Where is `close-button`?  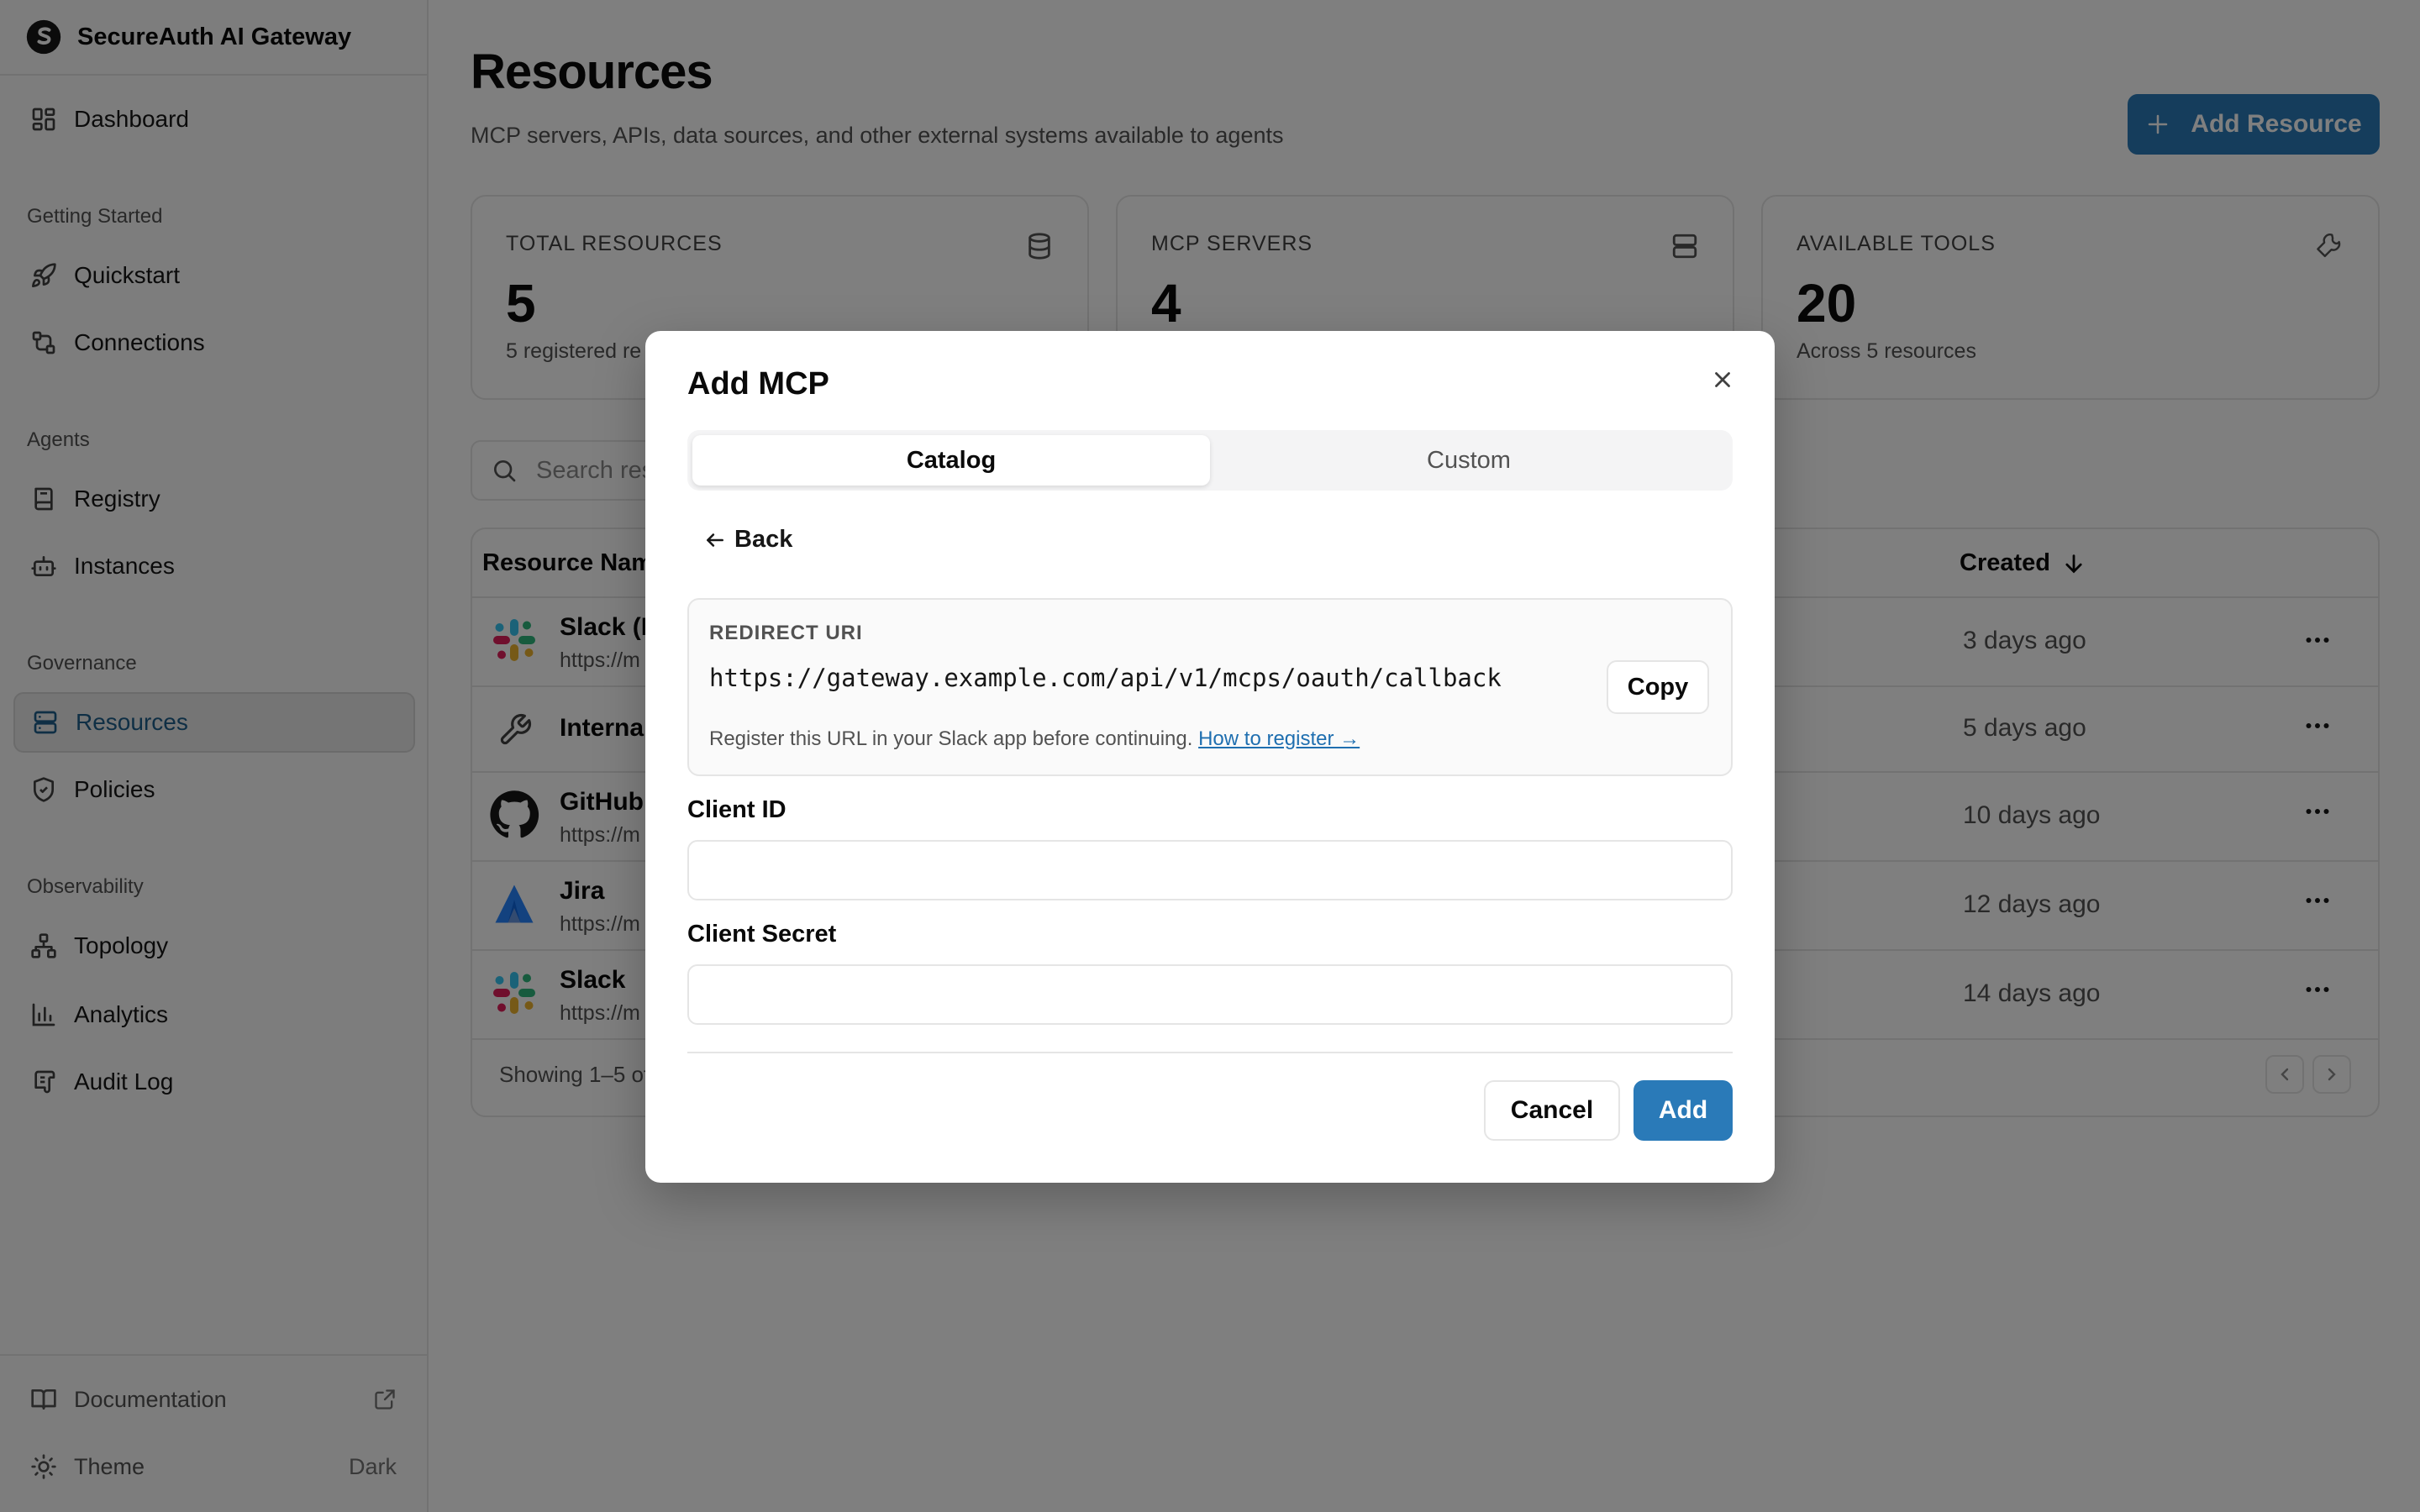
close-button is located at coordinates (1723, 380).